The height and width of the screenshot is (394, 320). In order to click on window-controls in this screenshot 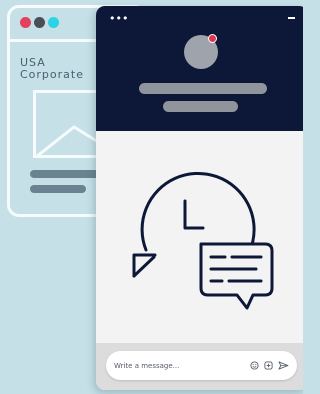, I will do `click(39, 22)`.